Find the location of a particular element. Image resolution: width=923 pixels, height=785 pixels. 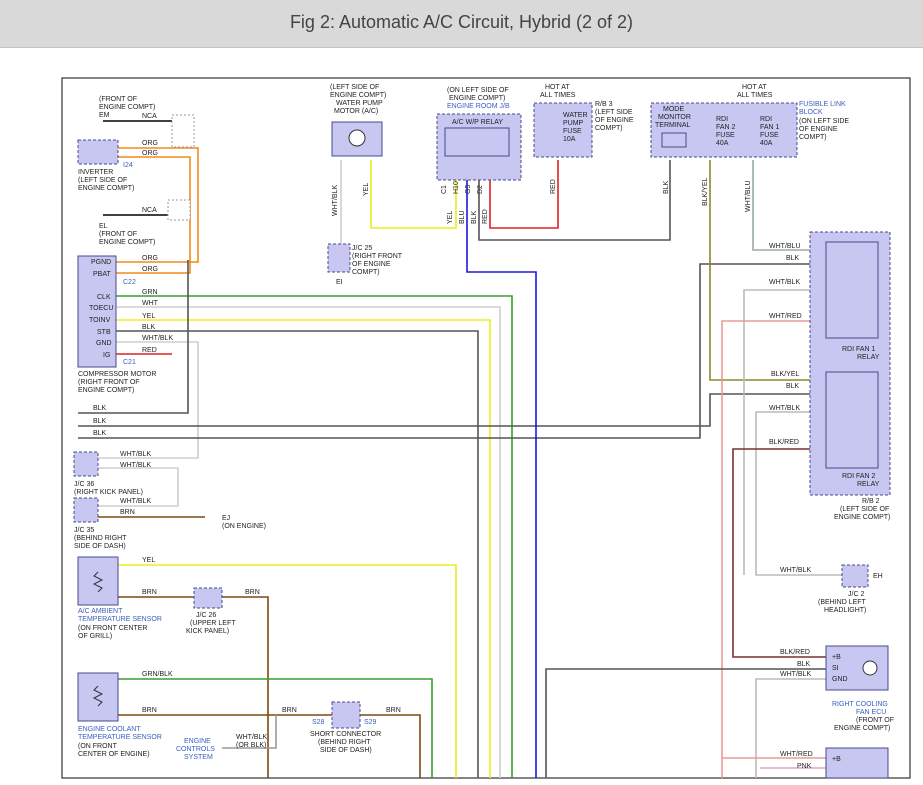

wht-blk-or-blk-1: WHT/BLK is located at coordinates (251, 737).